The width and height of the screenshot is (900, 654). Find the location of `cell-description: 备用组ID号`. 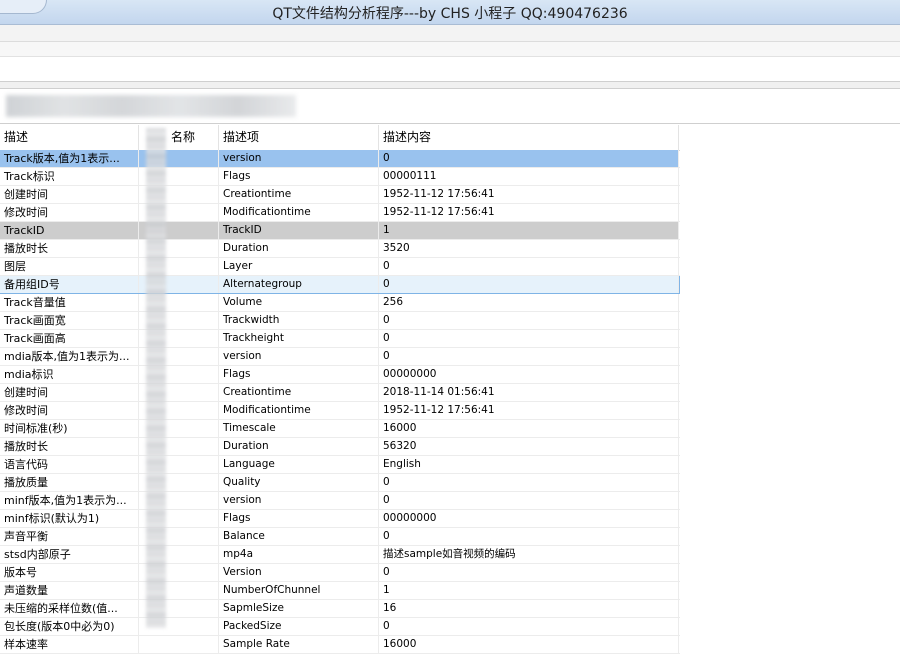

cell-description: 备用组ID号 is located at coordinates (69, 284).